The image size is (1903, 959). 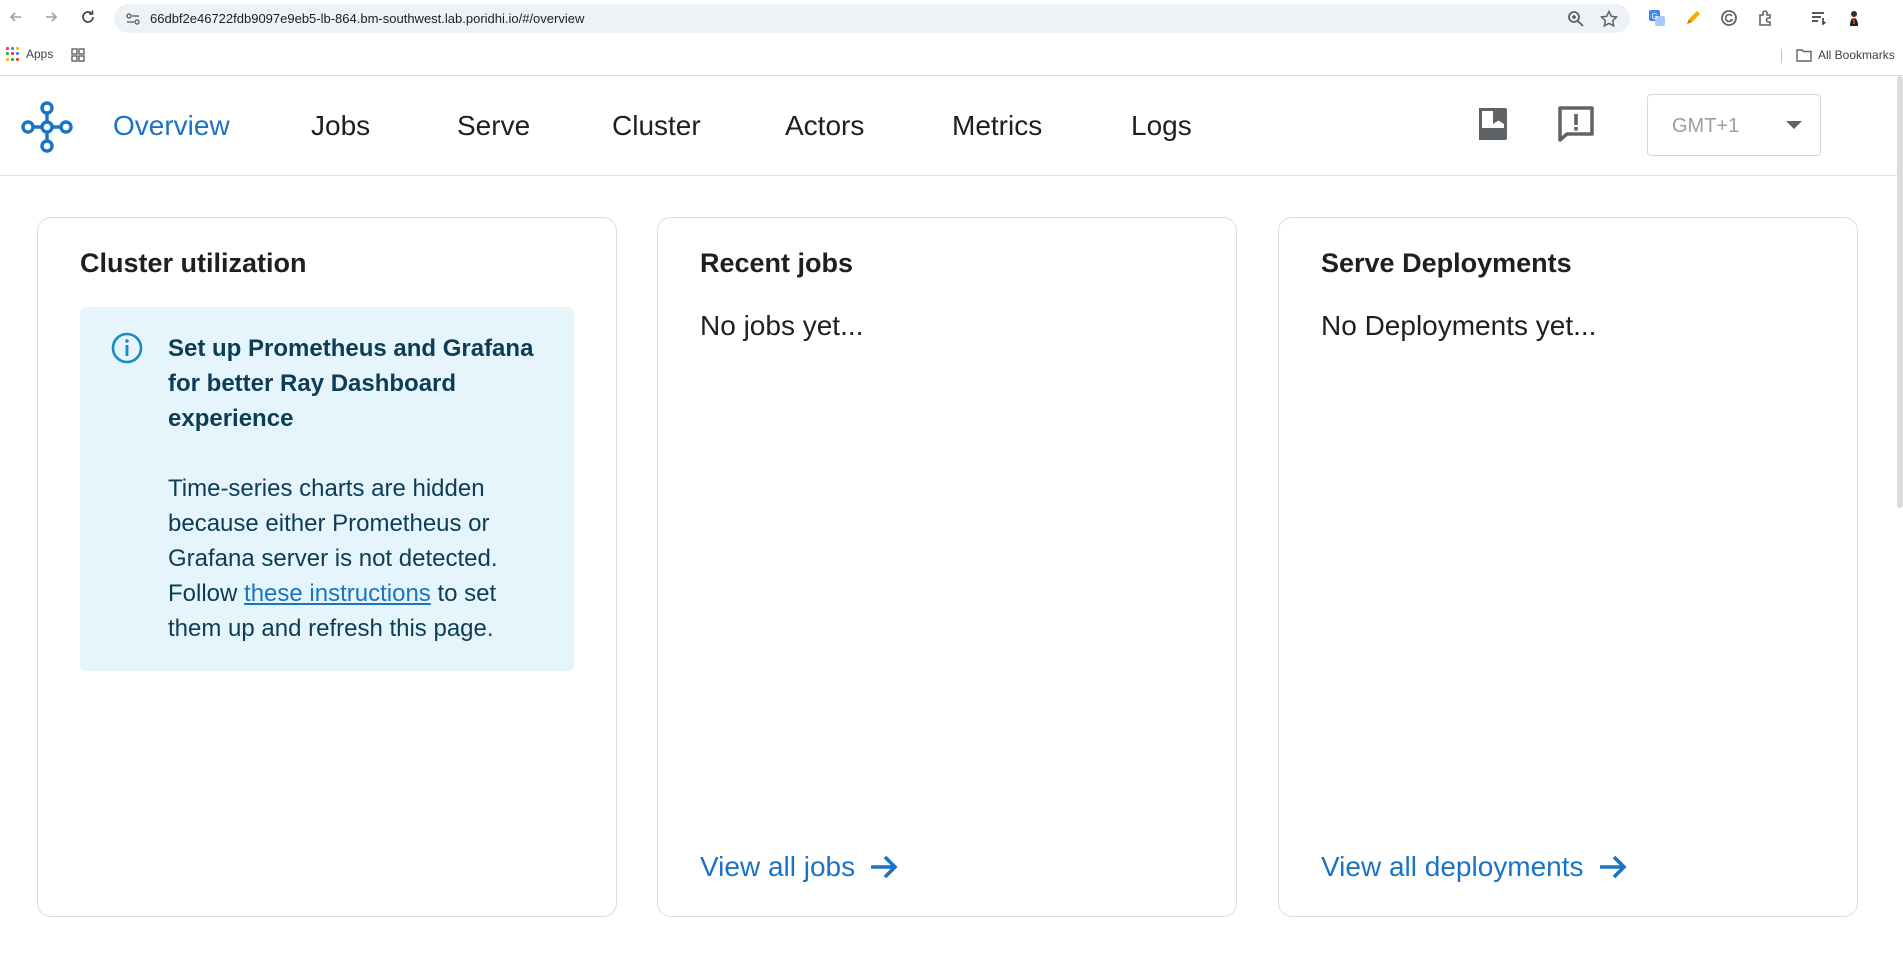 I want to click on all-bookmarks-button: All Bookmarks, so click(x=1845, y=55).